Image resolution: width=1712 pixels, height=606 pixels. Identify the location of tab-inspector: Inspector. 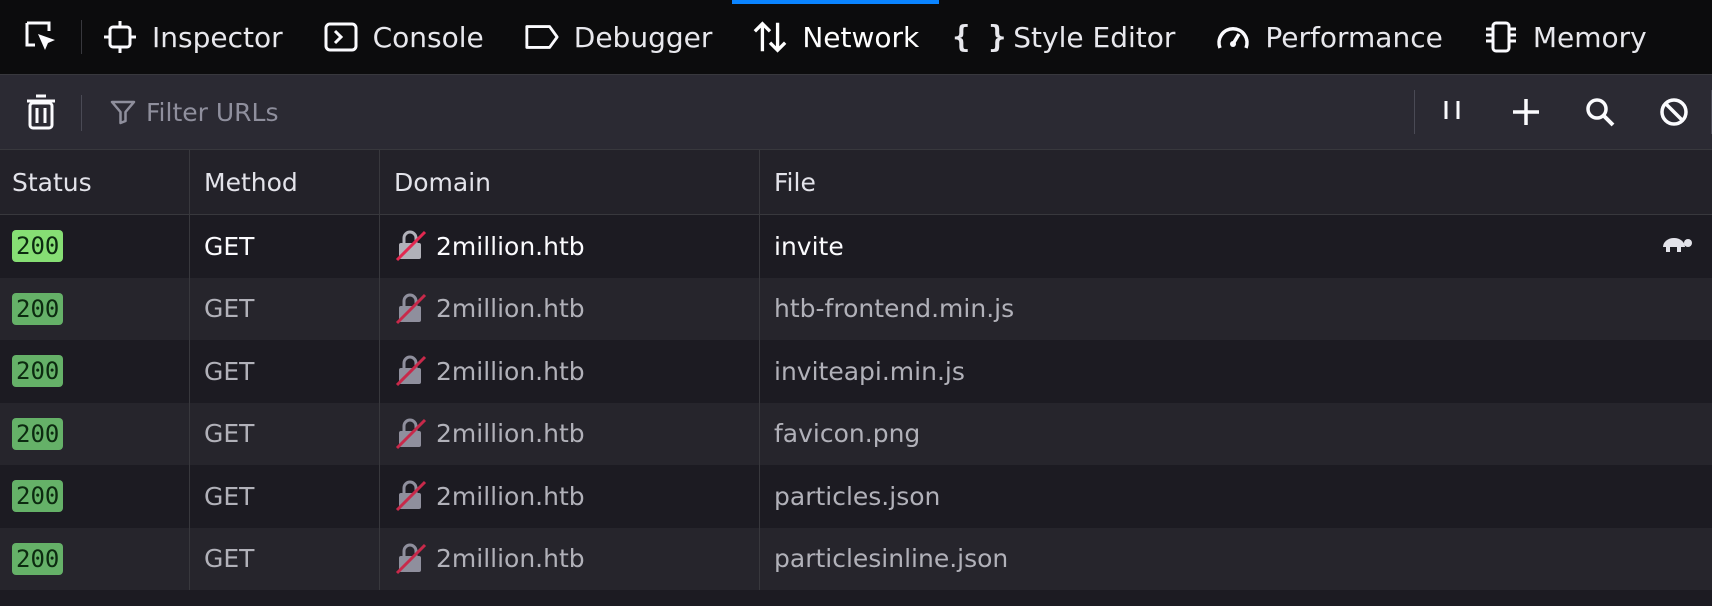
(192, 37).